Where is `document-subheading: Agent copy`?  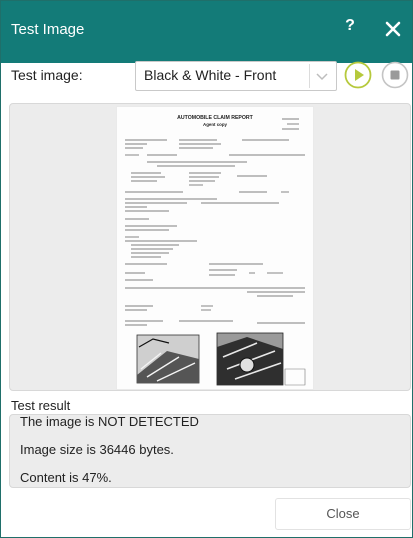
document-subheading: Agent copy is located at coordinates (215, 124).